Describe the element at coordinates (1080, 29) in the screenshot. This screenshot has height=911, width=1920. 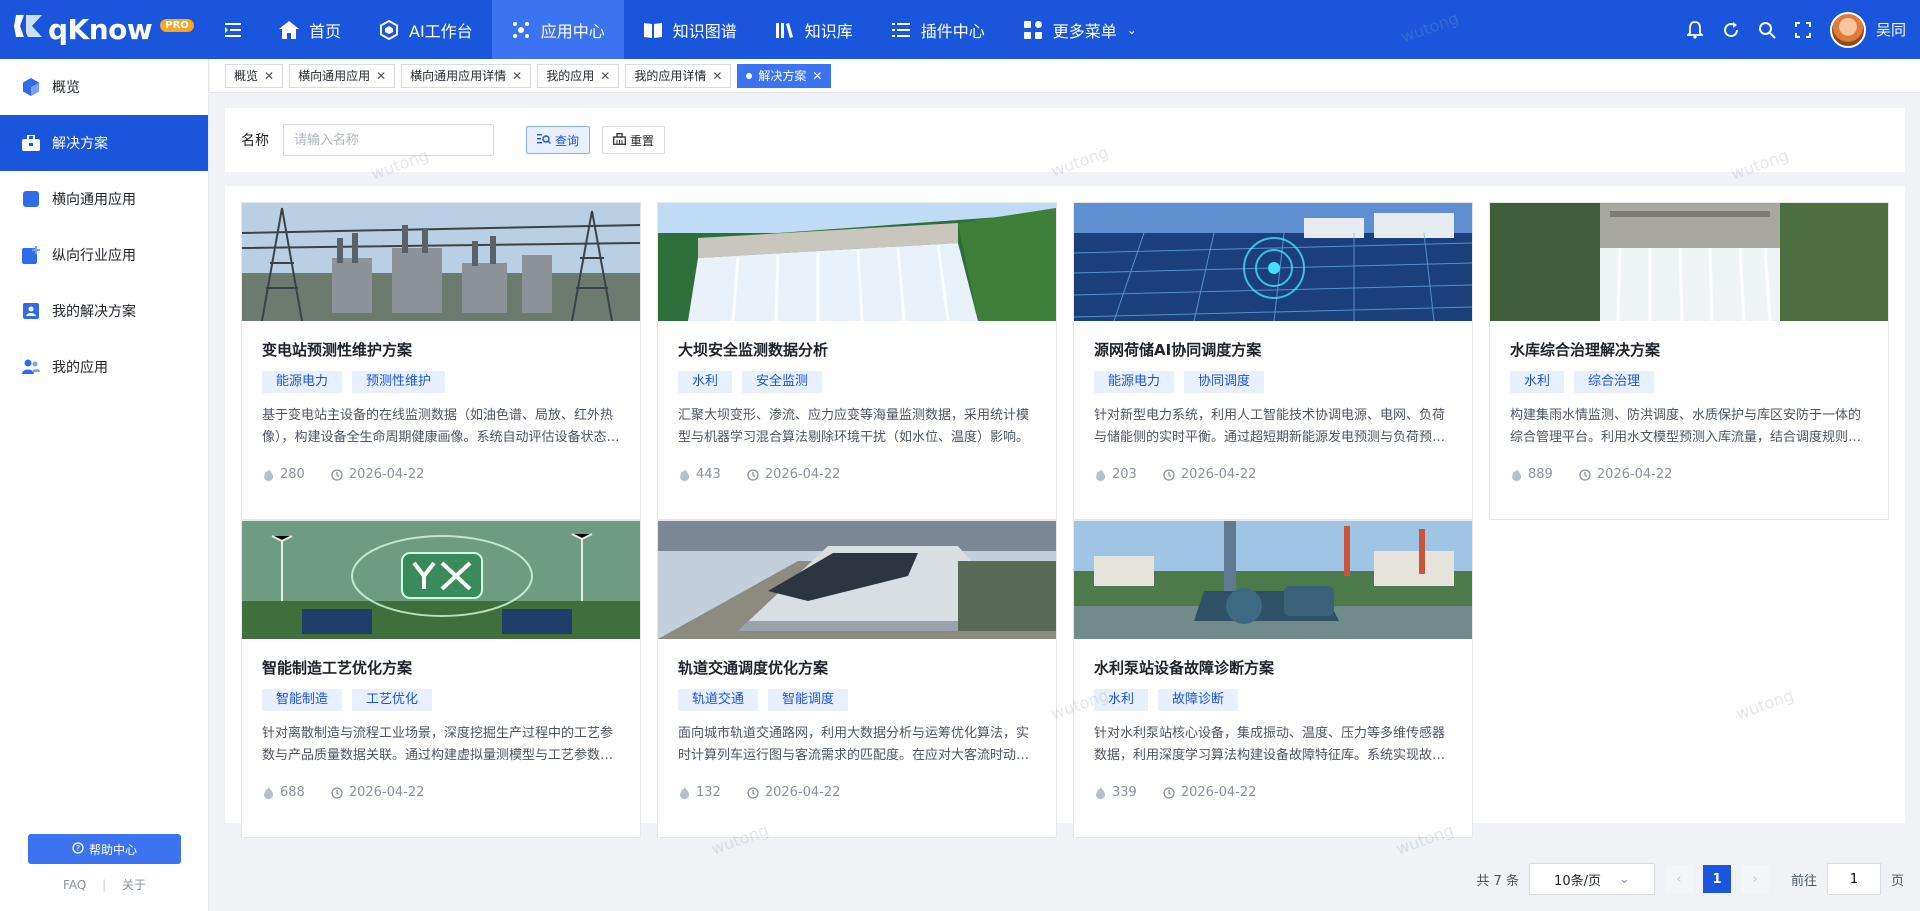
I see `nav-item-more-menu: 更多菜单 ⌄` at that location.